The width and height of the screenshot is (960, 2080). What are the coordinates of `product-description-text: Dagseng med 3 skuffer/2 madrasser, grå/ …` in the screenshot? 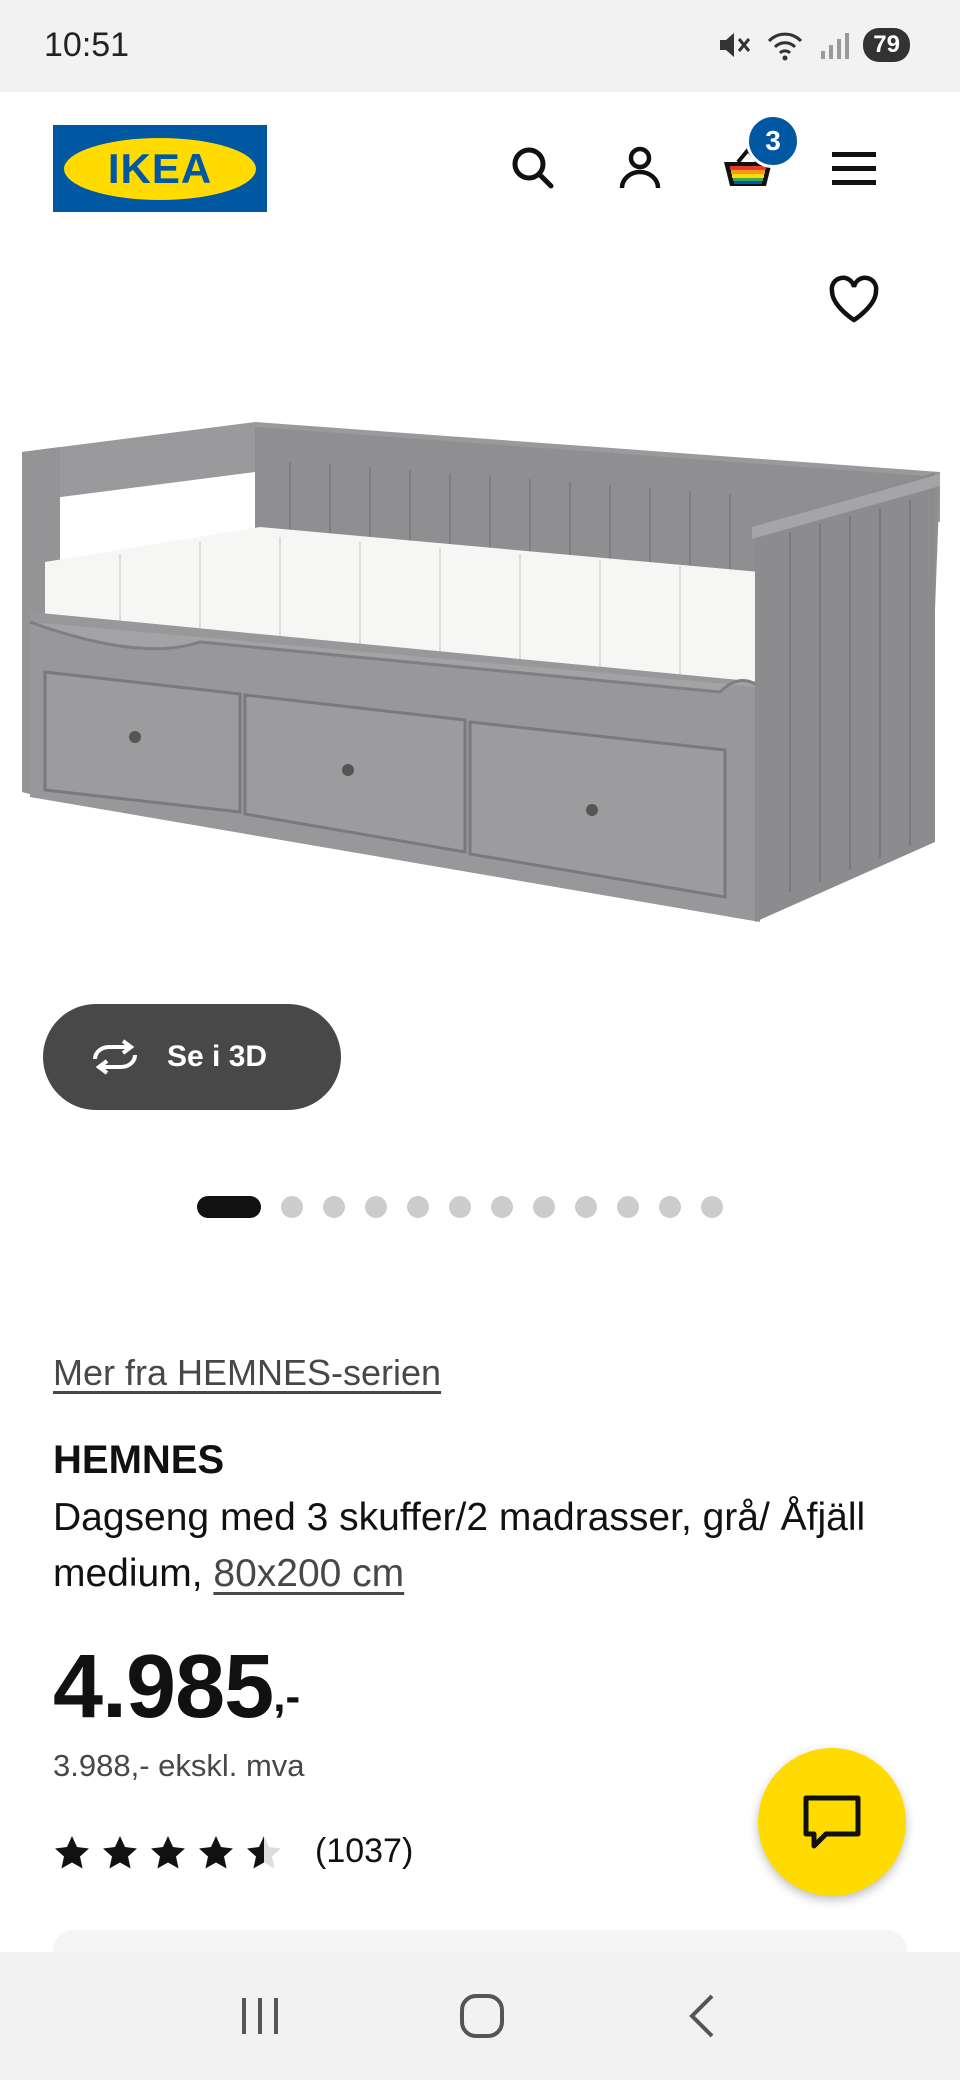 It's located at (459, 1545).